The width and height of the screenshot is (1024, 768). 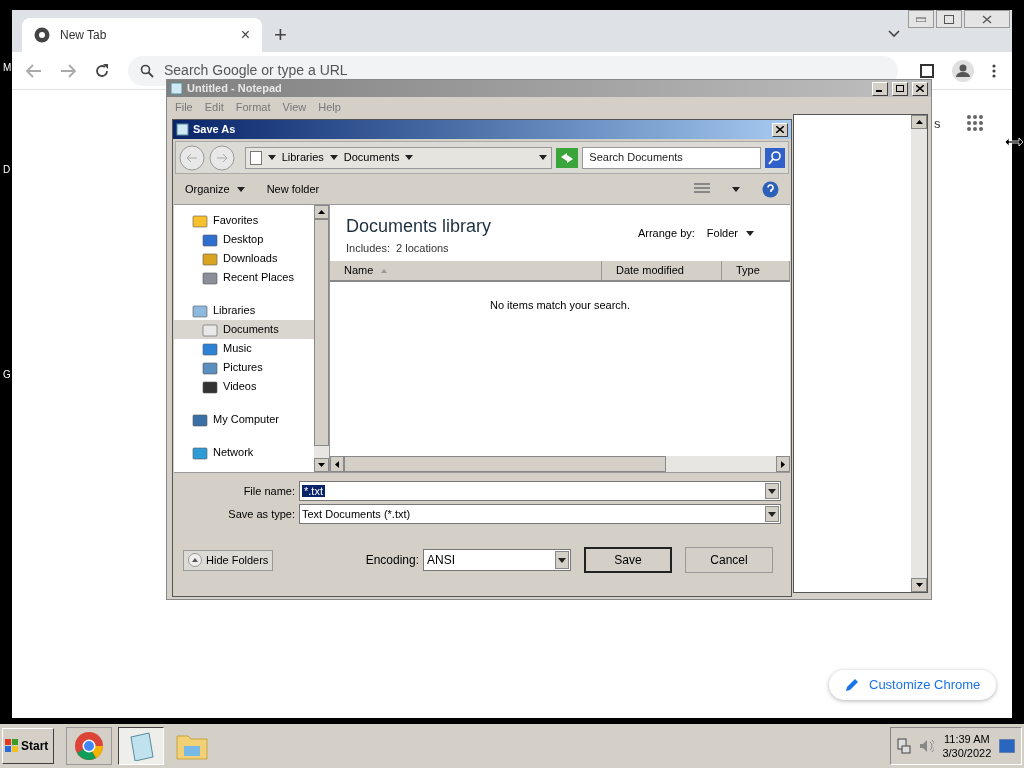 I want to click on breadcrumb-bar: Libraries Documents, so click(x=398, y=157).